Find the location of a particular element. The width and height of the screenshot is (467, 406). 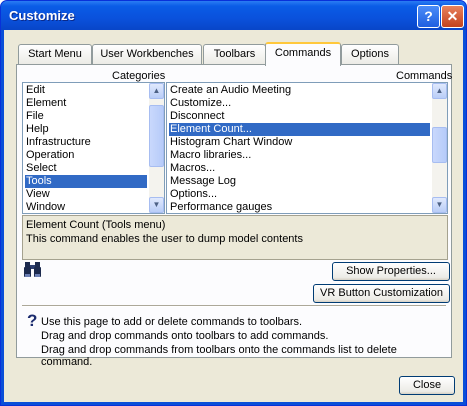

tab-label: Toolbars is located at coordinates (234, 54).